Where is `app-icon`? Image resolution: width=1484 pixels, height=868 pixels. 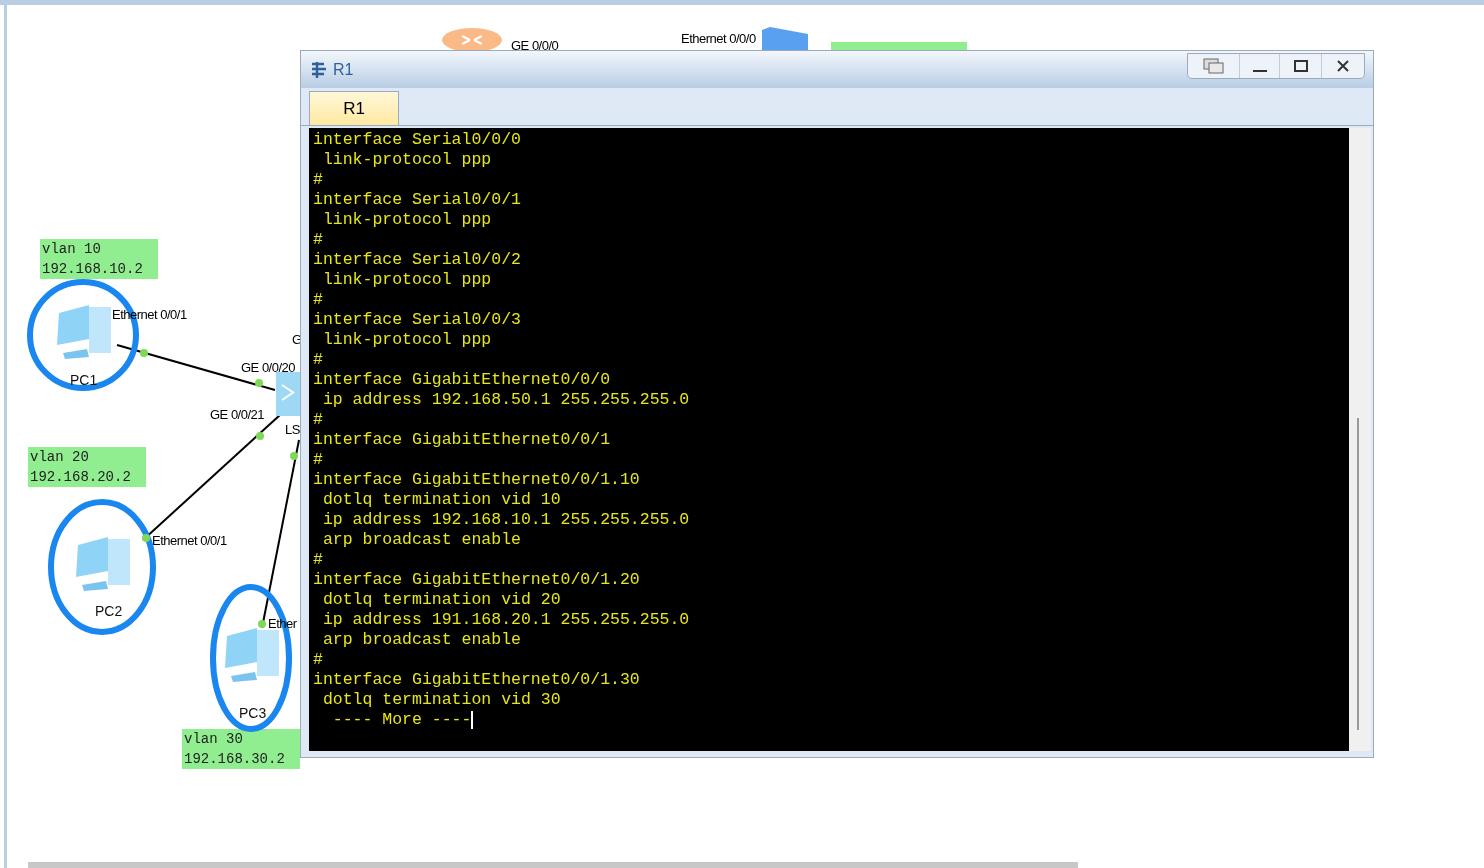
app-icon is located at coordinates (319, 69).